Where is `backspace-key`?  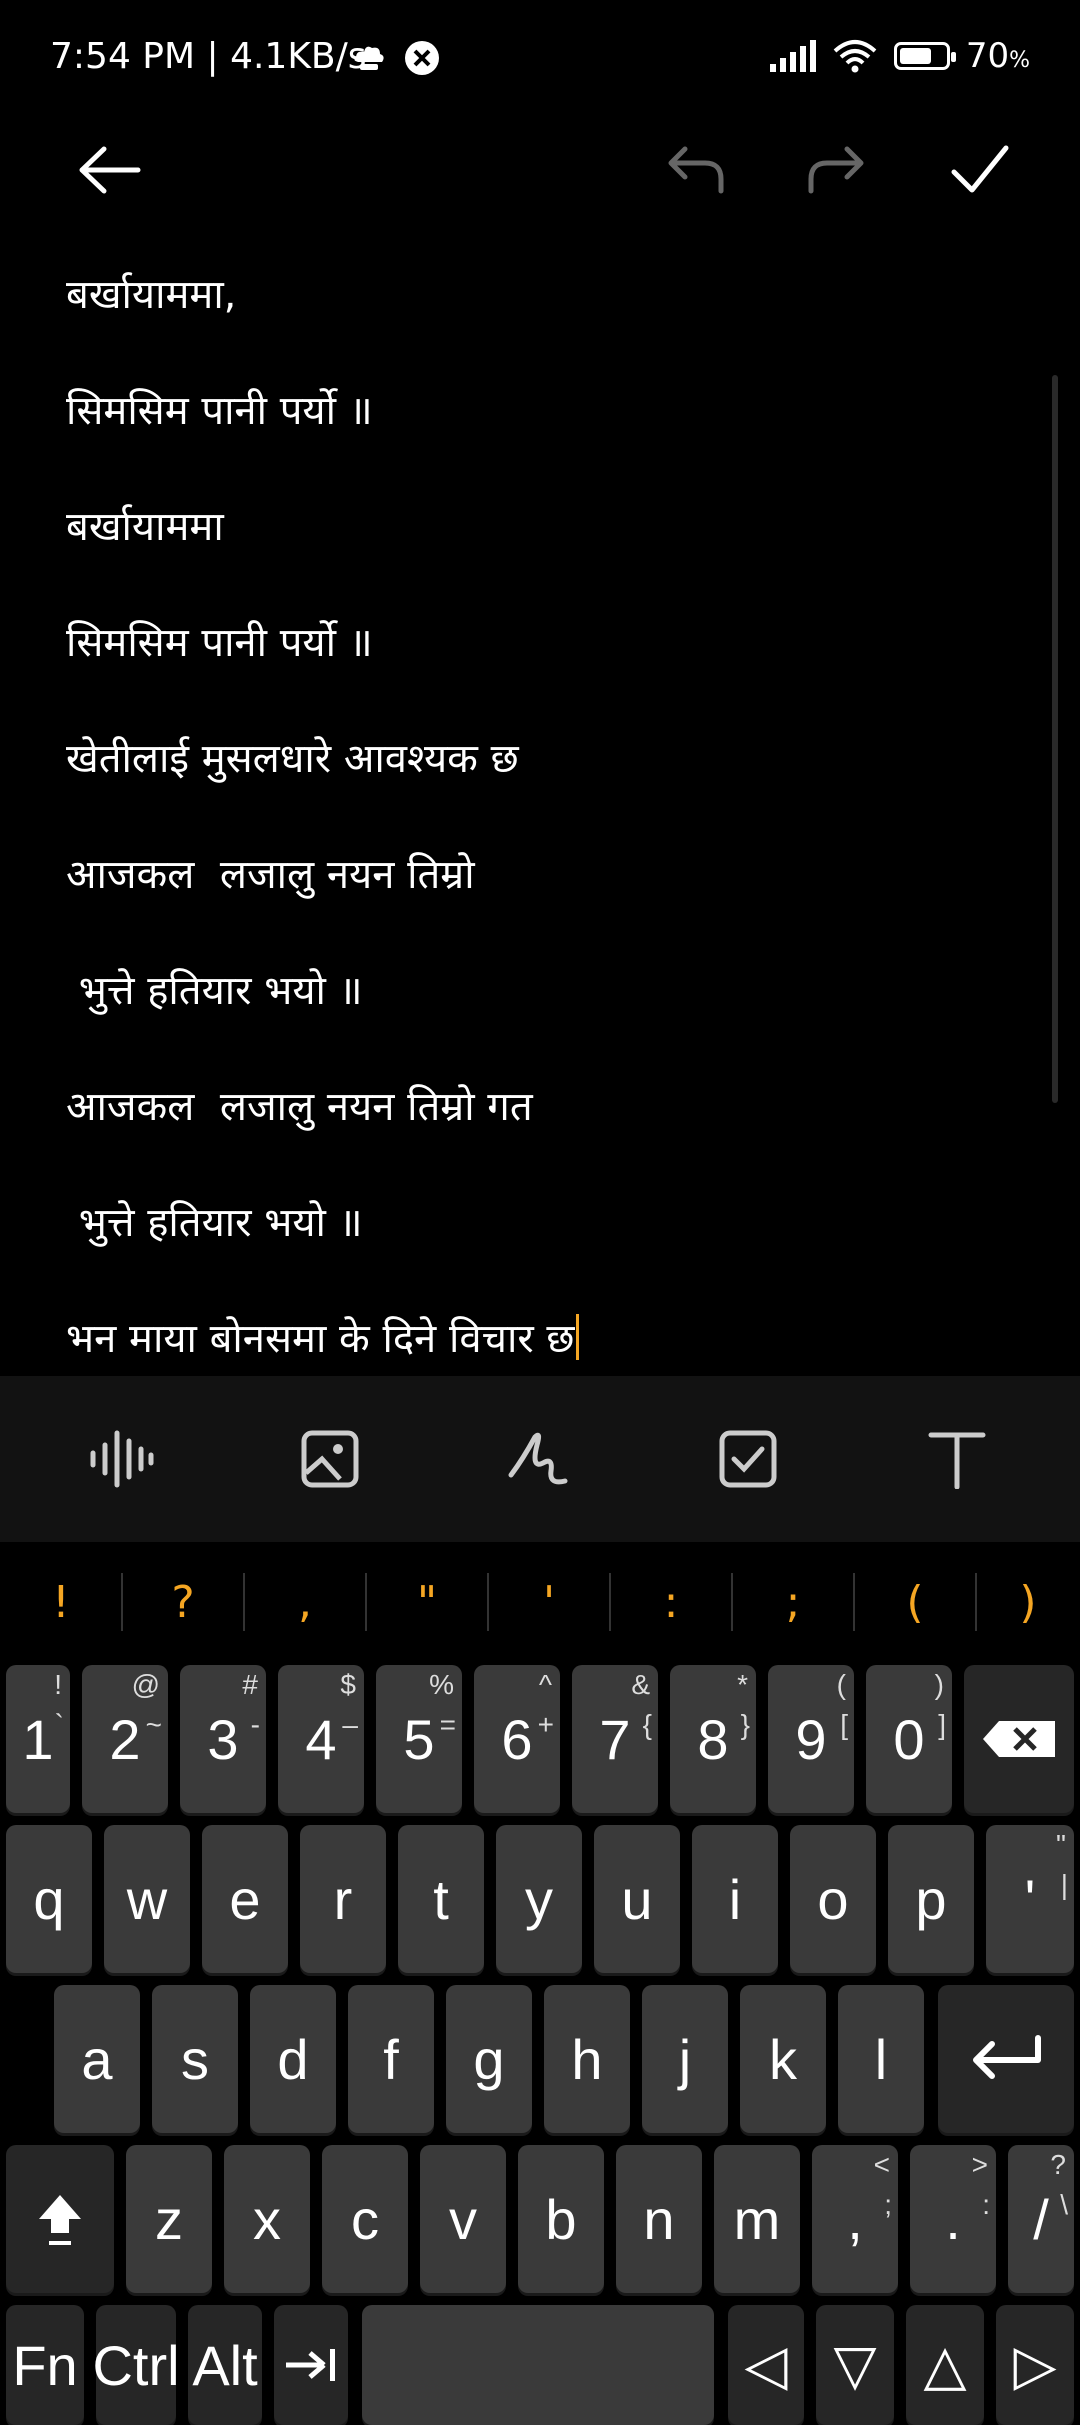 backspace-key is located at coordinates (1019, 1739).